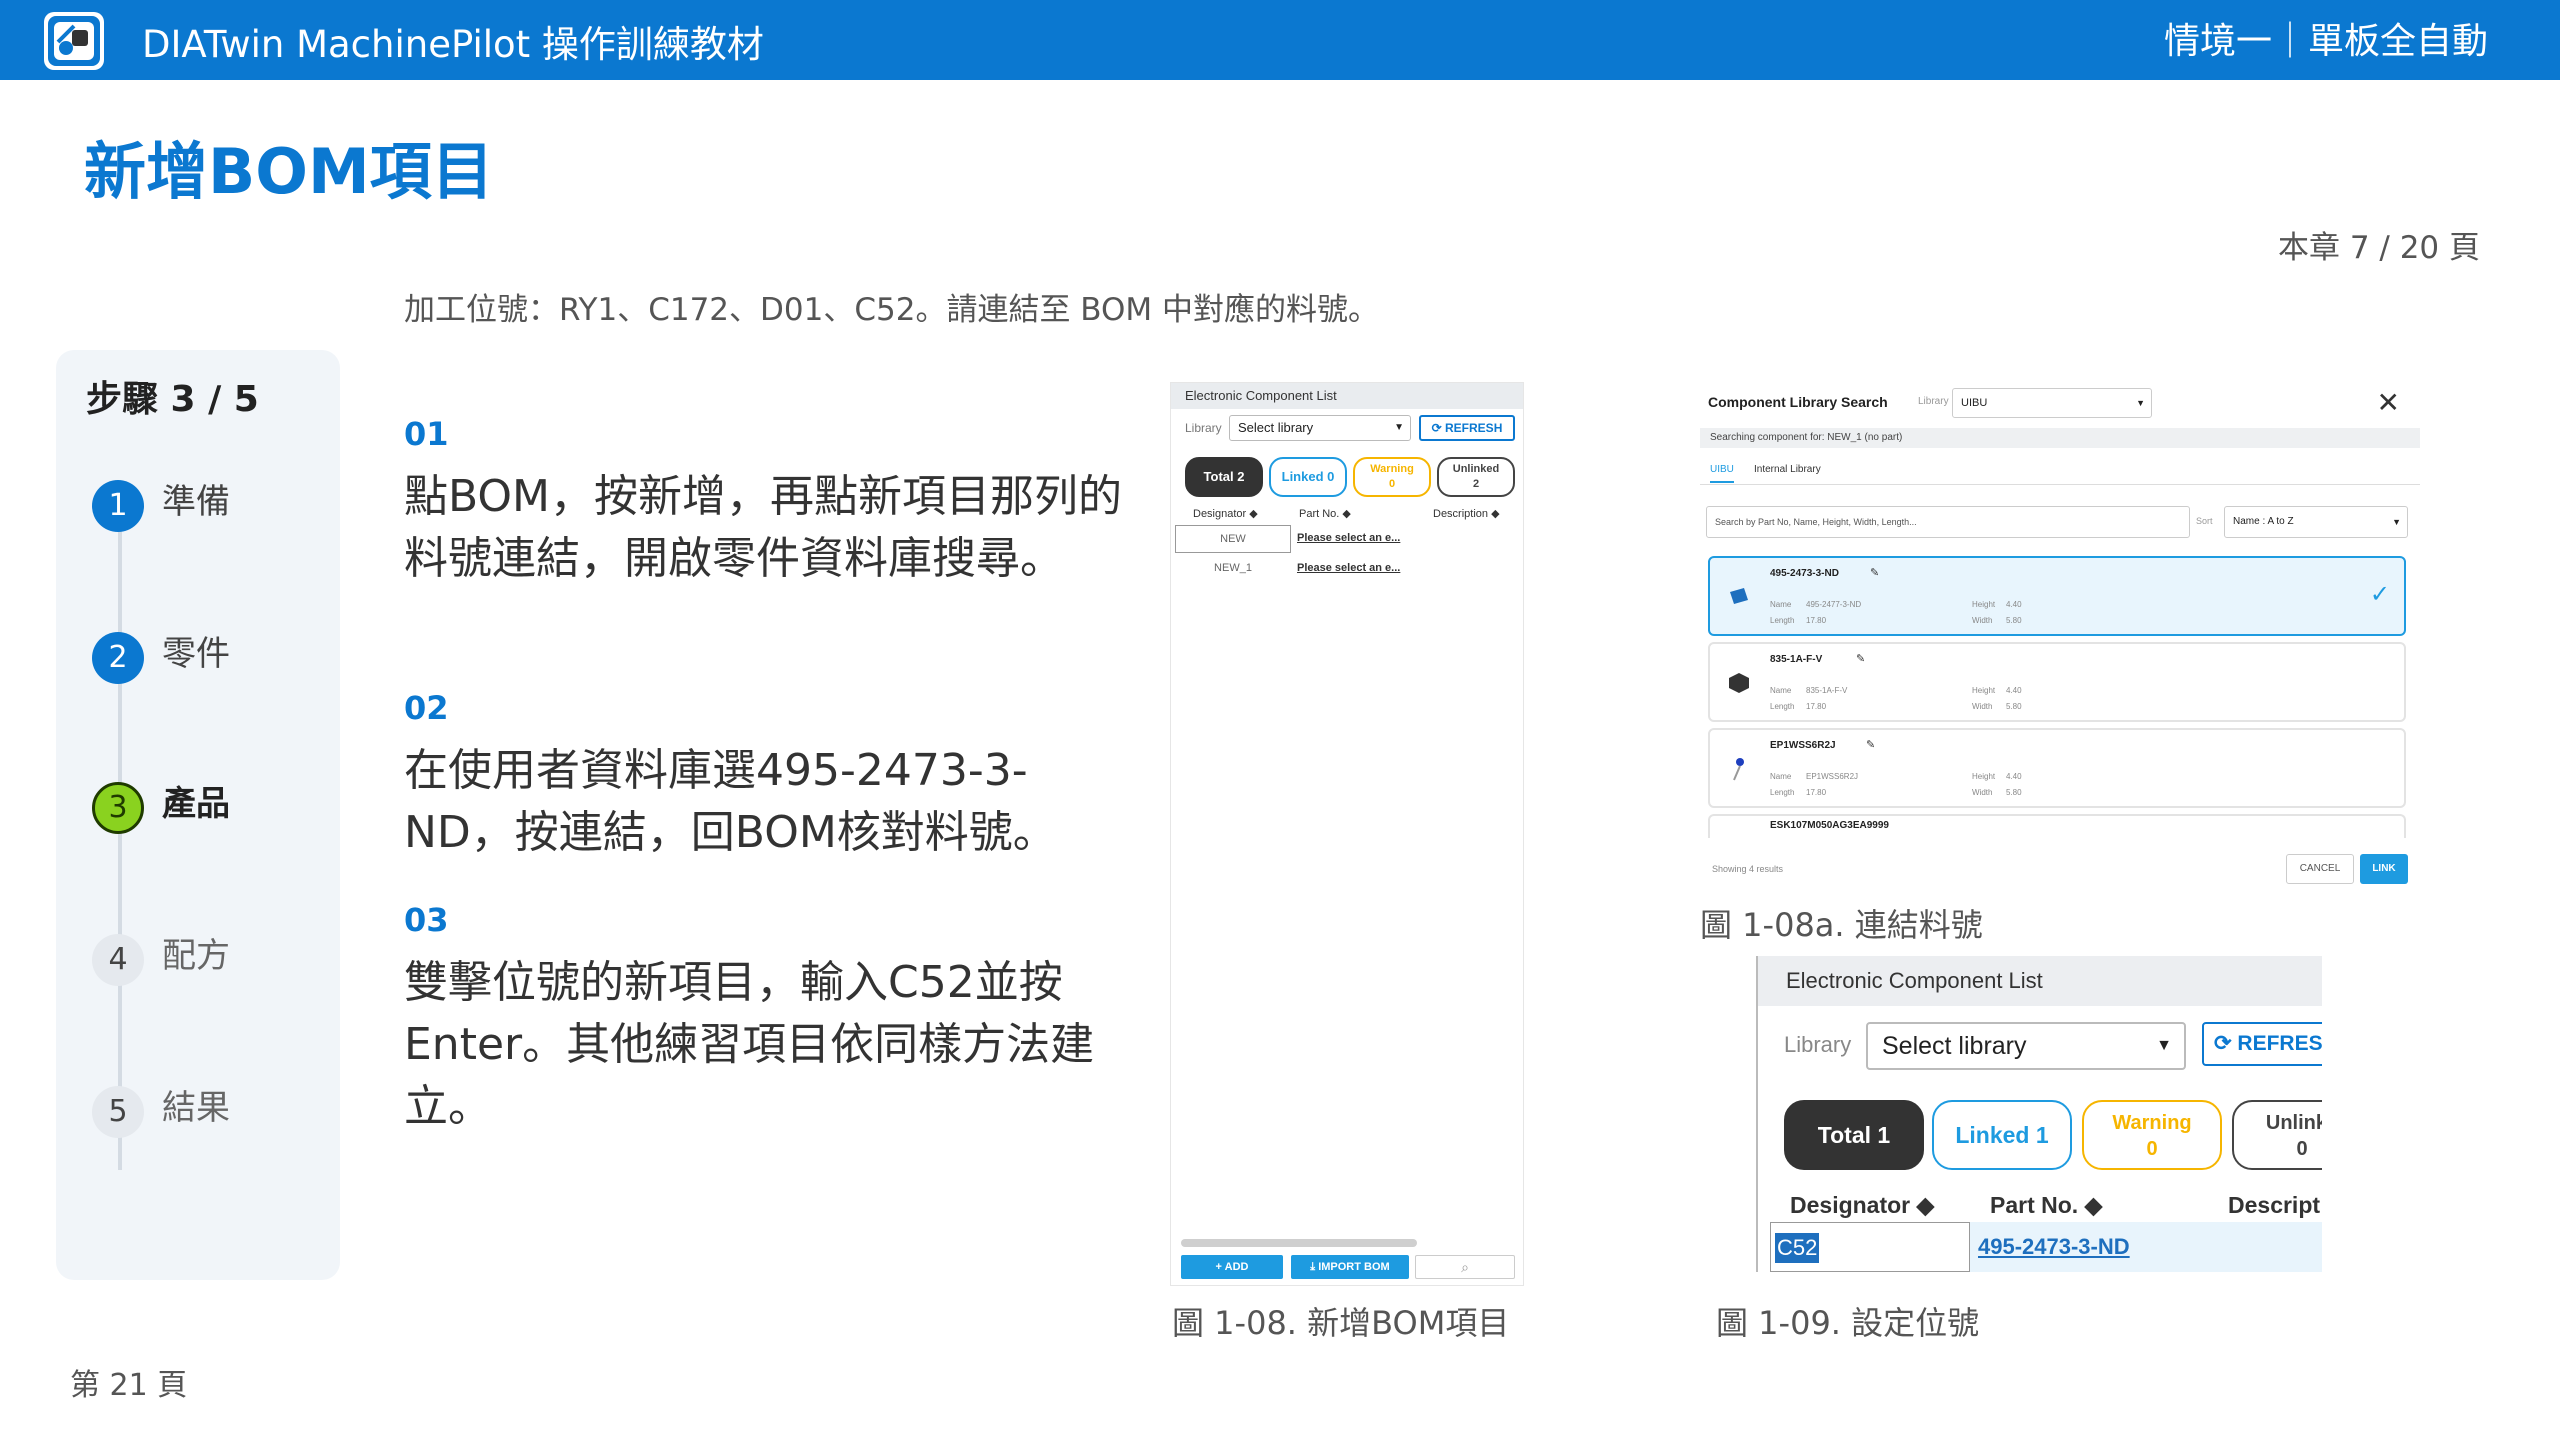  What do you see at coordinates (2002, 1135) in the screenshot?
I see `linked-filter: Linked 1` at bounding box center [2002, 1135].